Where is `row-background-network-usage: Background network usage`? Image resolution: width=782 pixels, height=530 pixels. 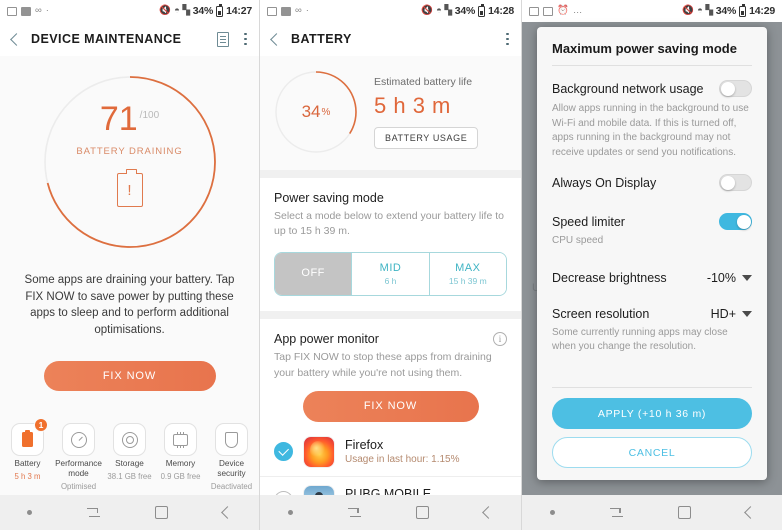 row-background-network-usage: Background network usage is located at coordinates (652, 81).